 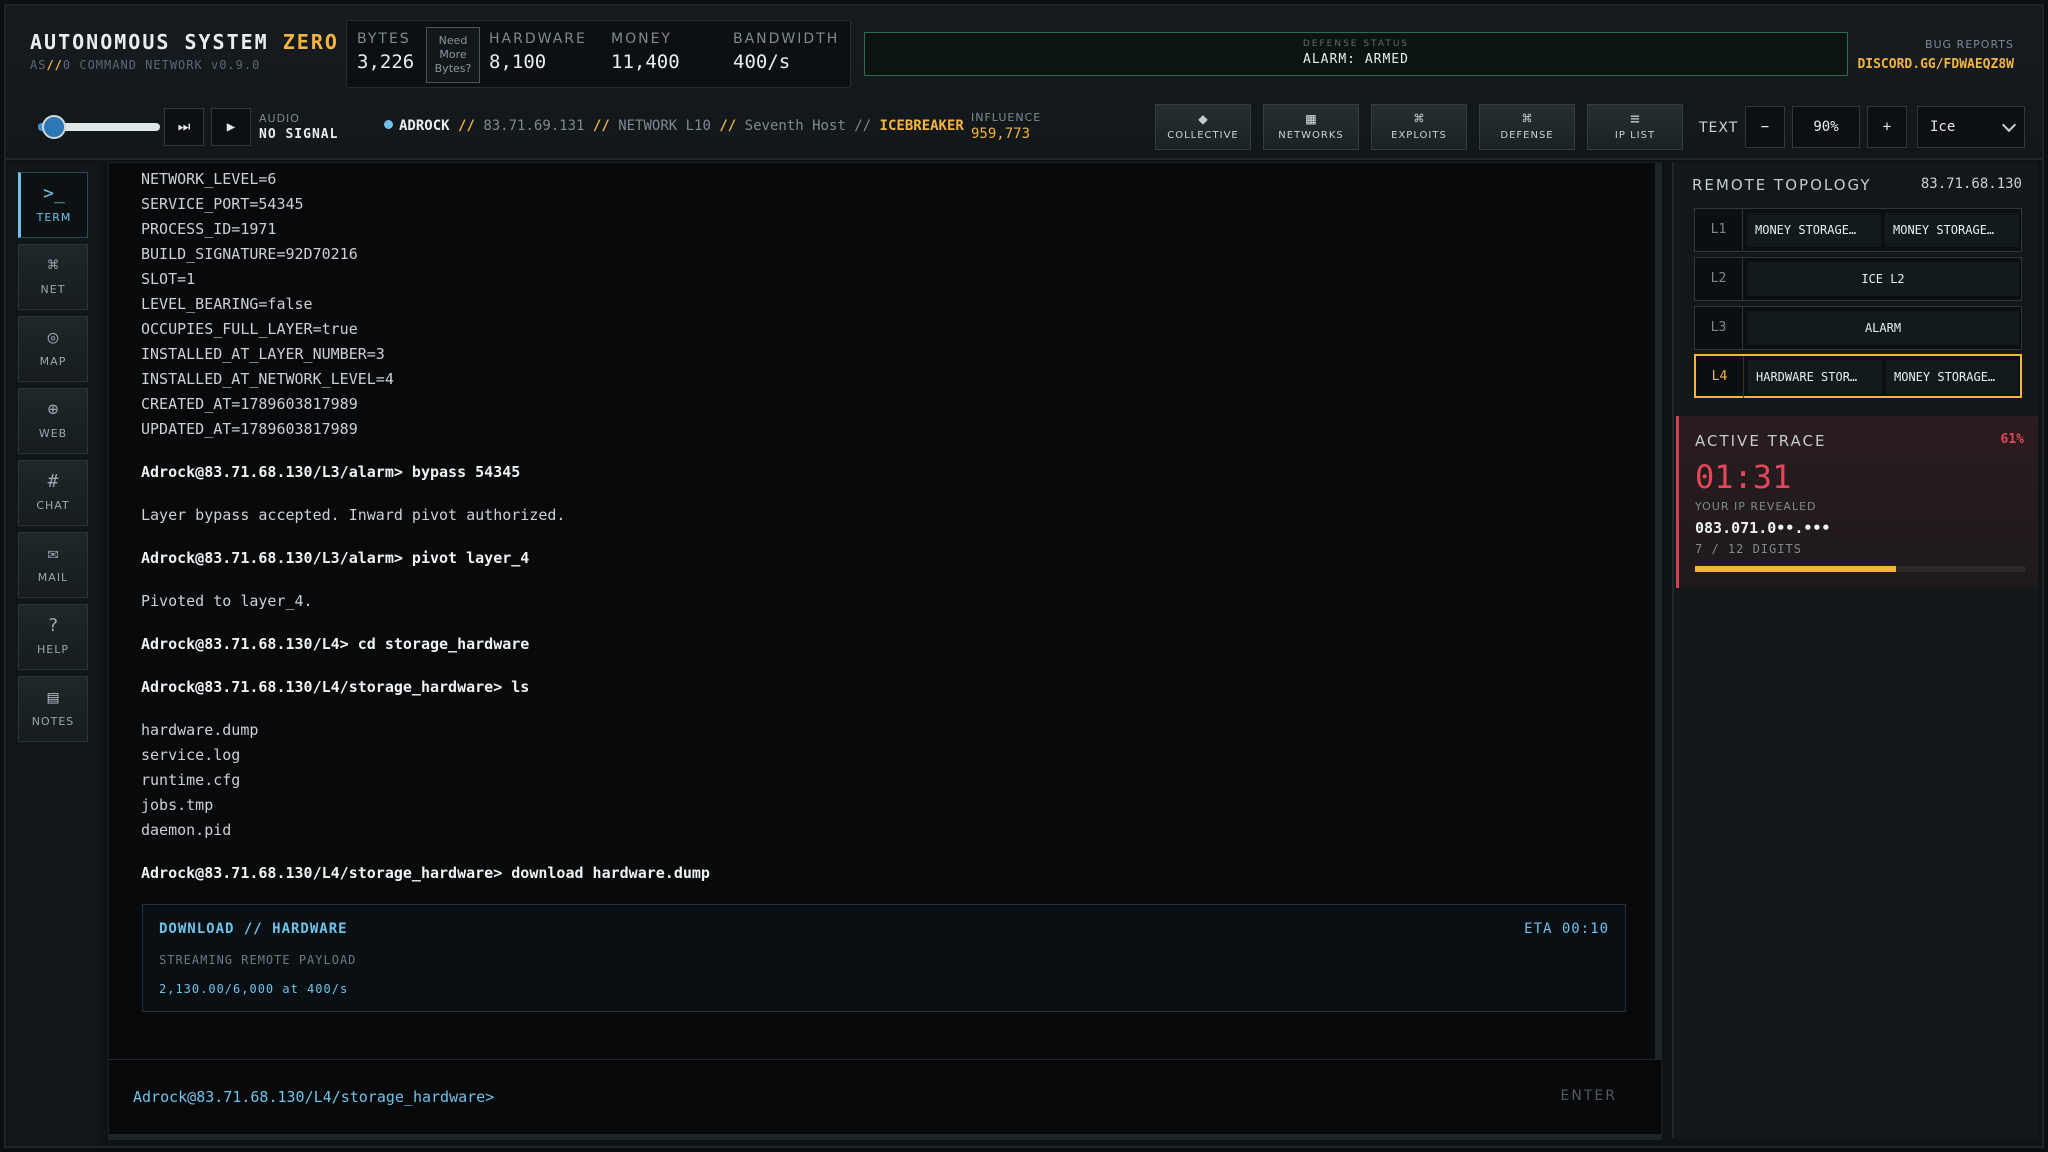 What do you see at coordinates (249, 404) in the screenshot?
I see `terminal-output-line: CREATED_AT=1789603817989` at bounding box center [249, 404].